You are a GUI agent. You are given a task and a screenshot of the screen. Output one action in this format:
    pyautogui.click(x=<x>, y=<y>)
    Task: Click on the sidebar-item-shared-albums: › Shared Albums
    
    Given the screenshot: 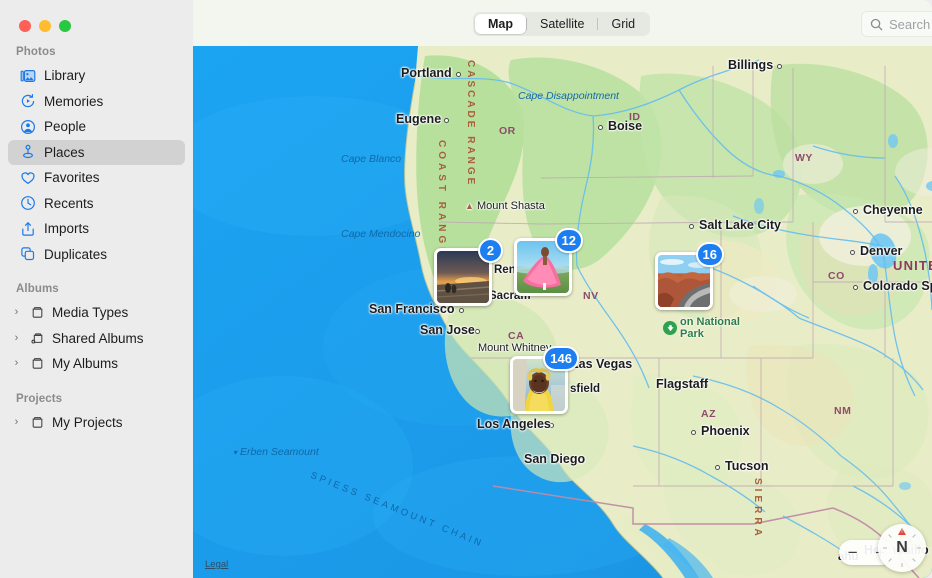 What is the action you would take?
    pyautogui.click(x=96, y=339)
    